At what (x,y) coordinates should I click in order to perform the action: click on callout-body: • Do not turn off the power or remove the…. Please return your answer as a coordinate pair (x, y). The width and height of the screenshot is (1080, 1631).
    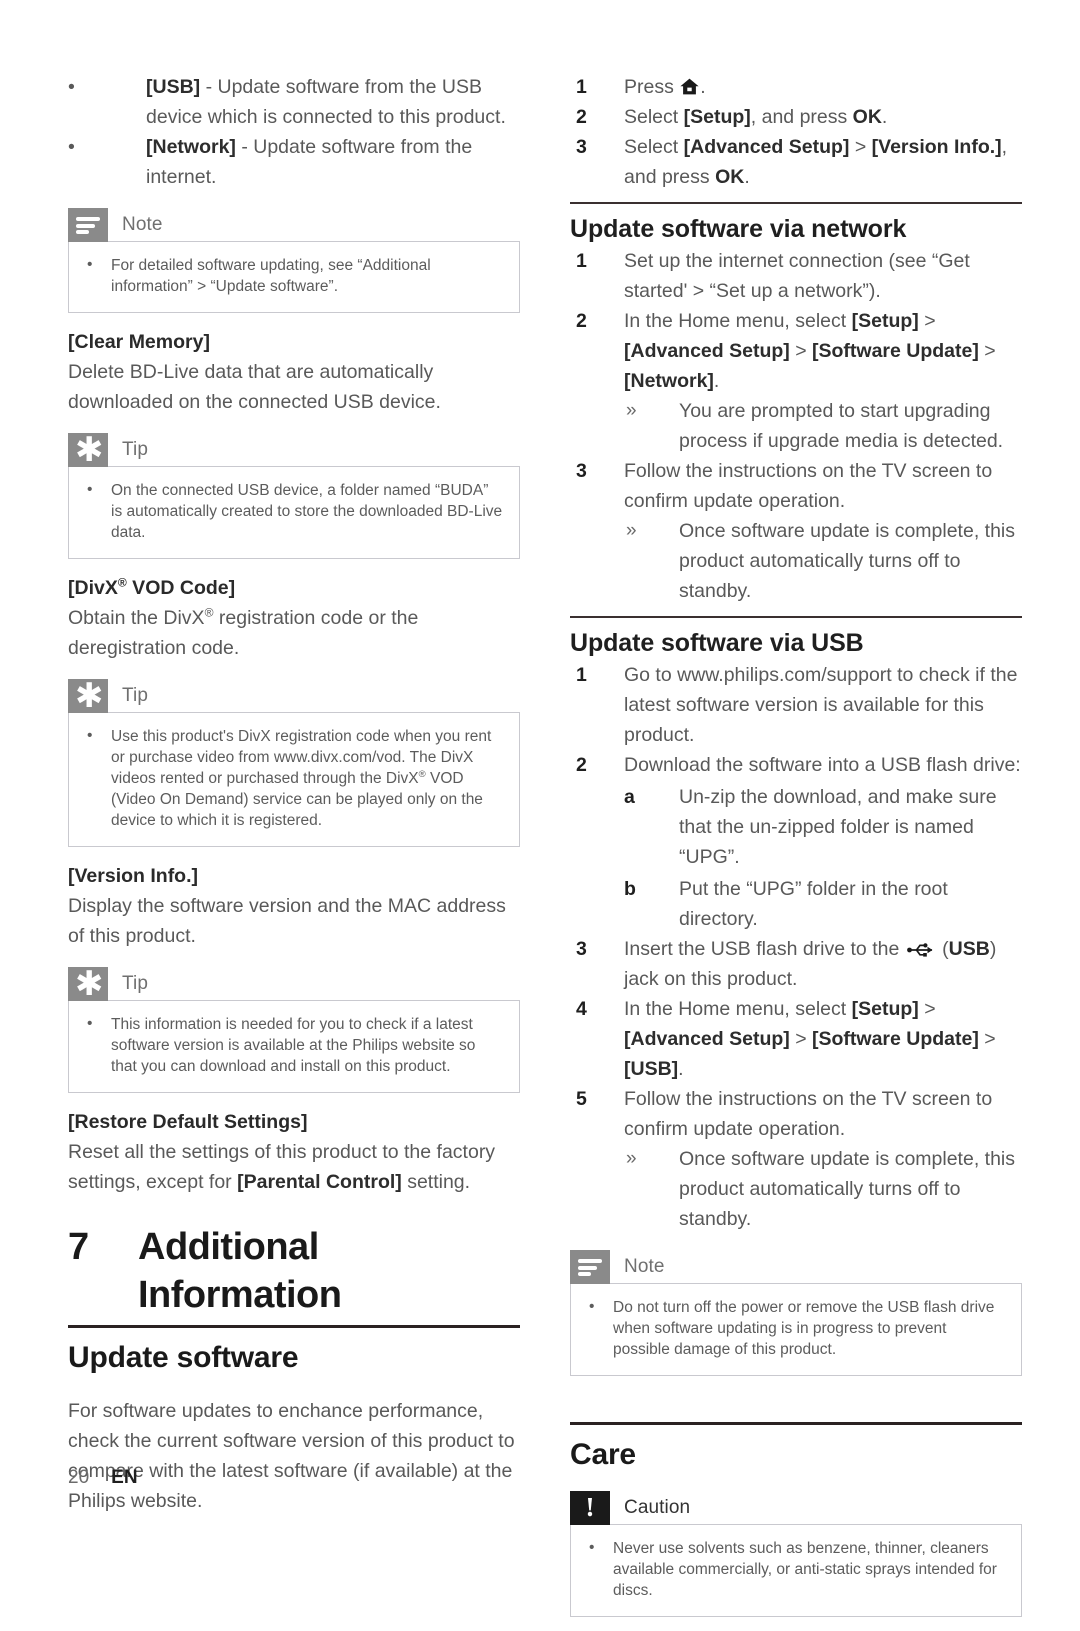
    Looking at the image, I should click on (796, 1329).